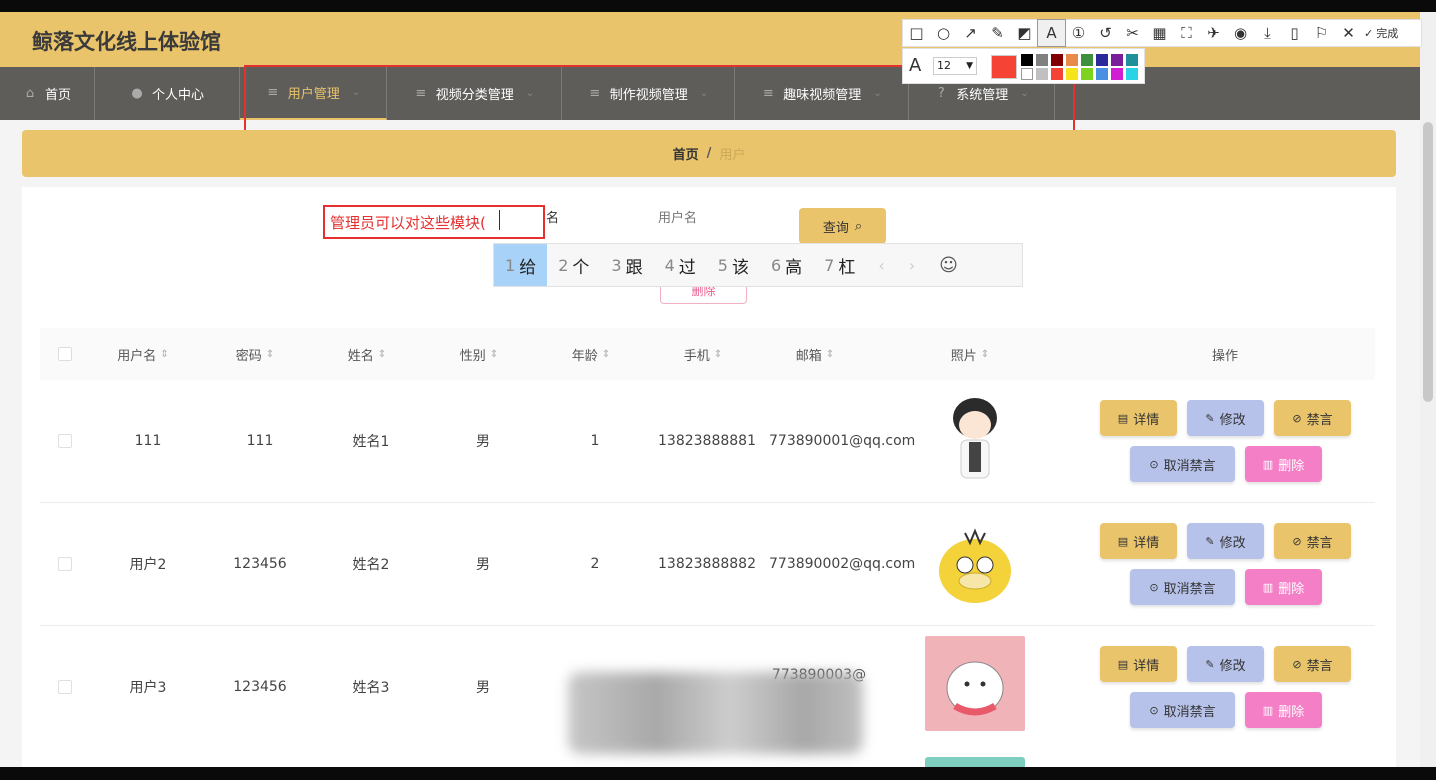 Image resolution: width=1436 pixels, height=780 pixels. Describe the element at coordinates (1132, 33) in the screenshot. I see `scissors-icon: ✂` at that location.